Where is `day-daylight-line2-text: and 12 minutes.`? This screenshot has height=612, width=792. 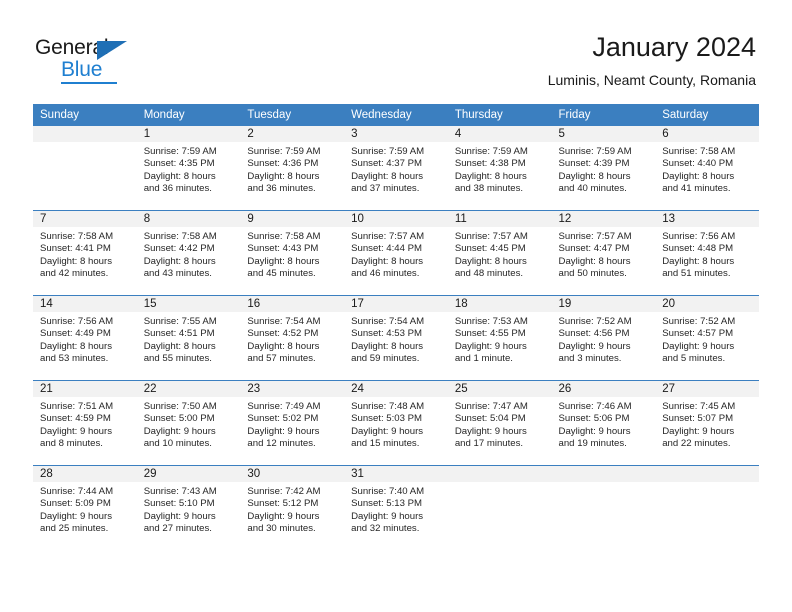
day-daylight-line2-text: and 12 minutes. is located at coordinates (281, 444).